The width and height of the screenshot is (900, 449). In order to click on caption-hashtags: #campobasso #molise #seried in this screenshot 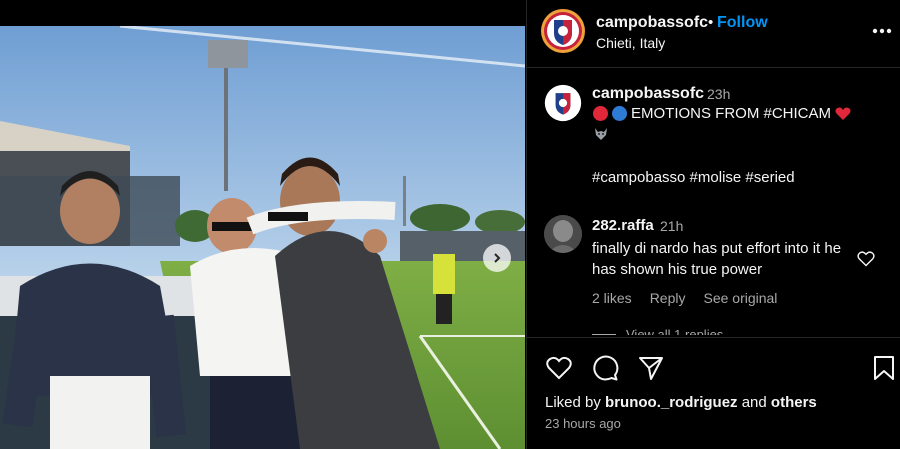, I will do `click(693, 177)`.